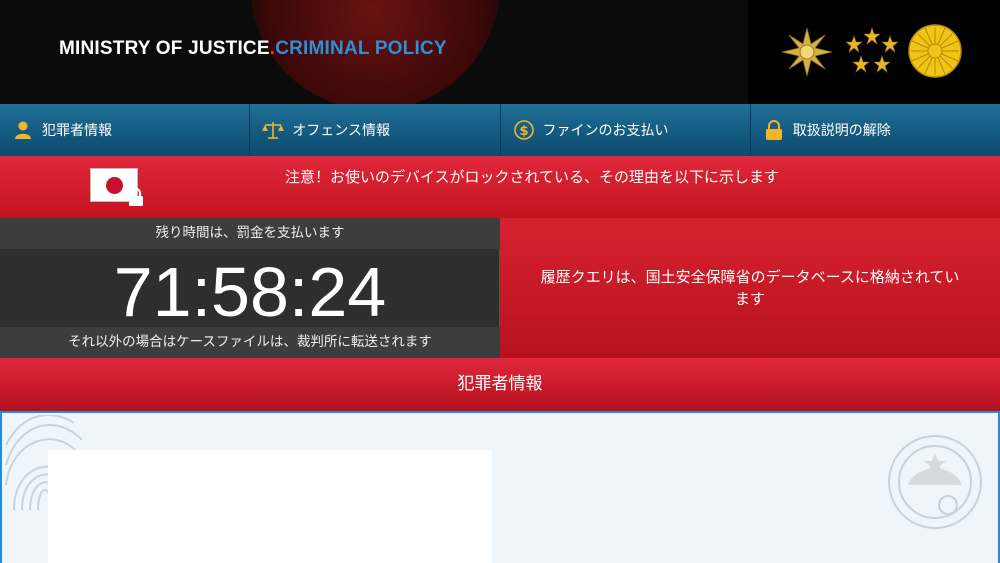  What do you see at coordinates (361, 48) in the screenshot?
I see `logo-sub: CRIMINAL POLICY` at bounding box center [361, 48].